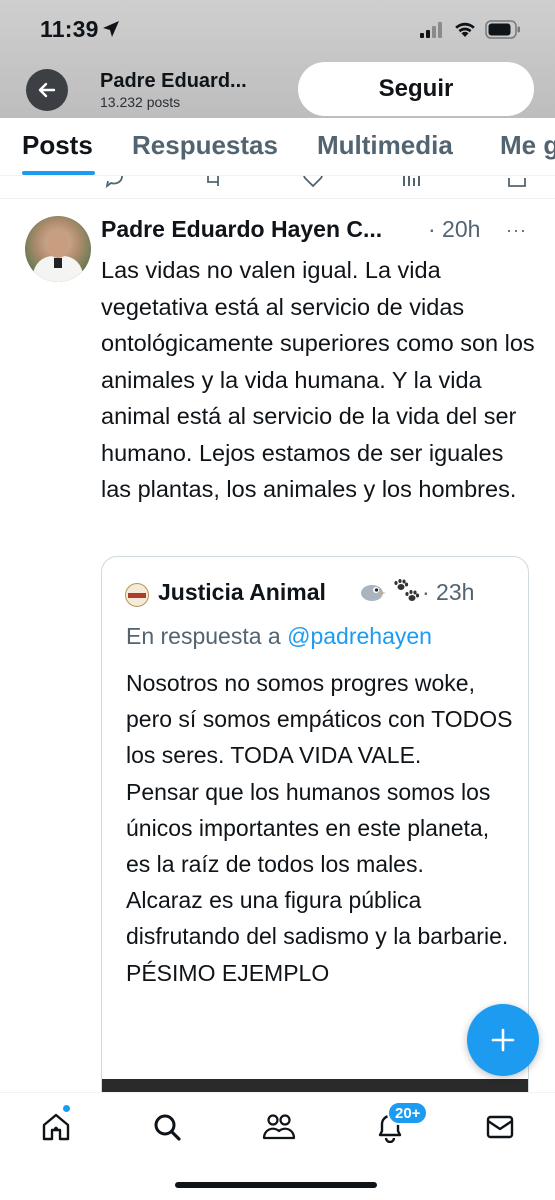  I want to click on tweet-divider, so click(277, 198).